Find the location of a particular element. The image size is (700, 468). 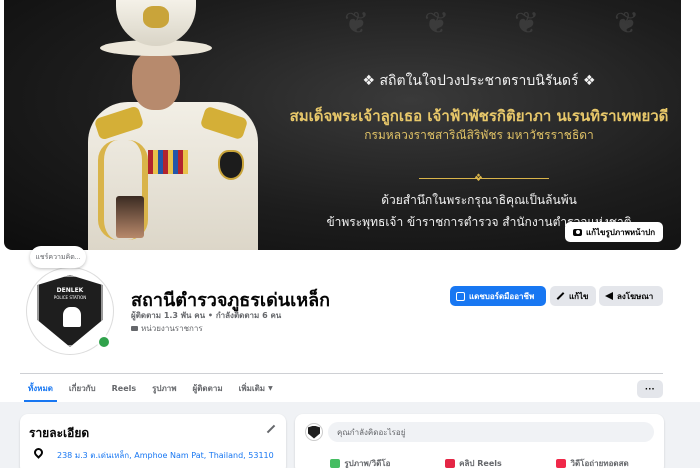

composer-input: คุณกำลังคิดอะไรอยู่ is located at coordinates (491, 432).